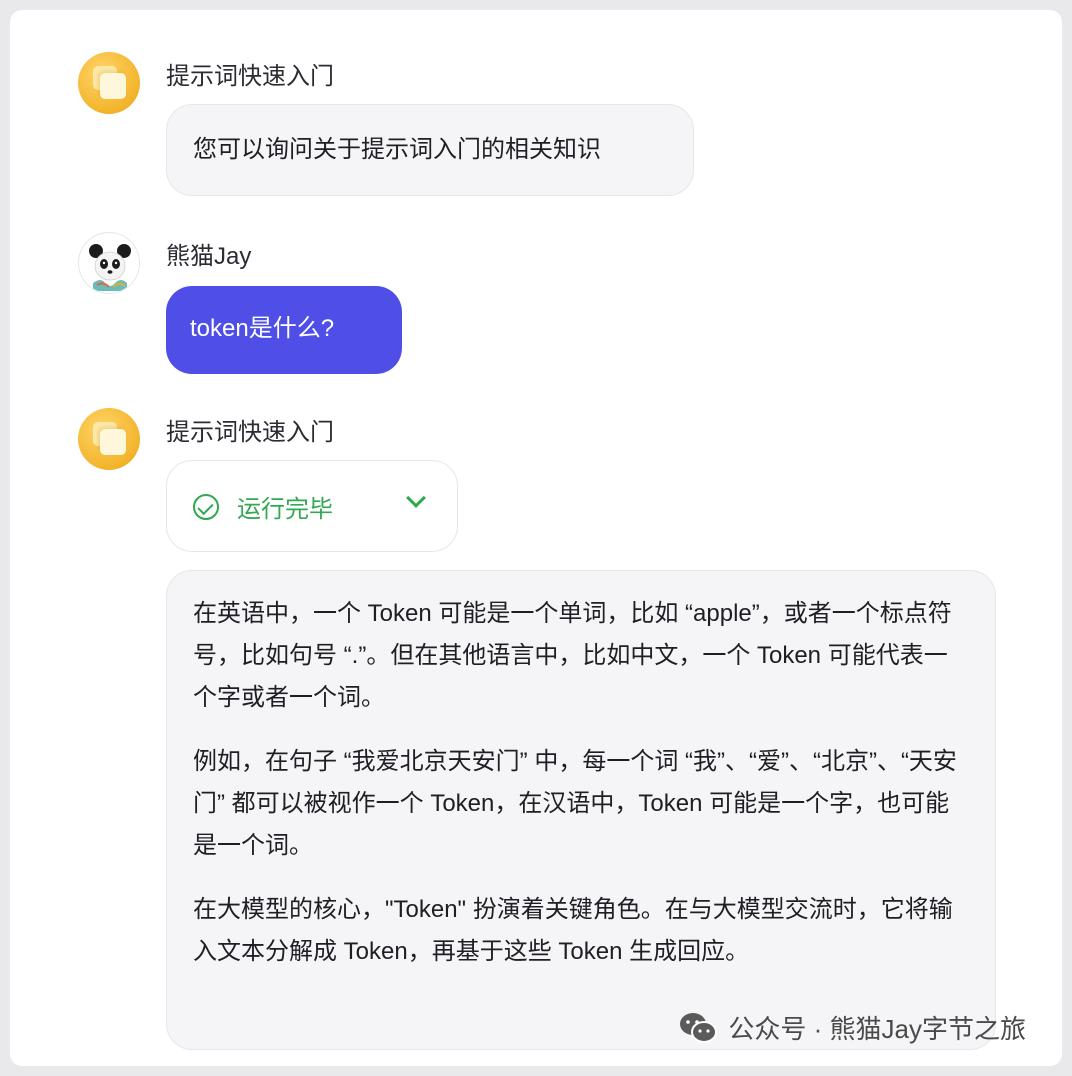 This screenshot has height=1076, width=1072. What do you see at coordinates (284, 330) in the screenshot?
I see `message-bubble: token是什么?` at bounding box center [284, 330].